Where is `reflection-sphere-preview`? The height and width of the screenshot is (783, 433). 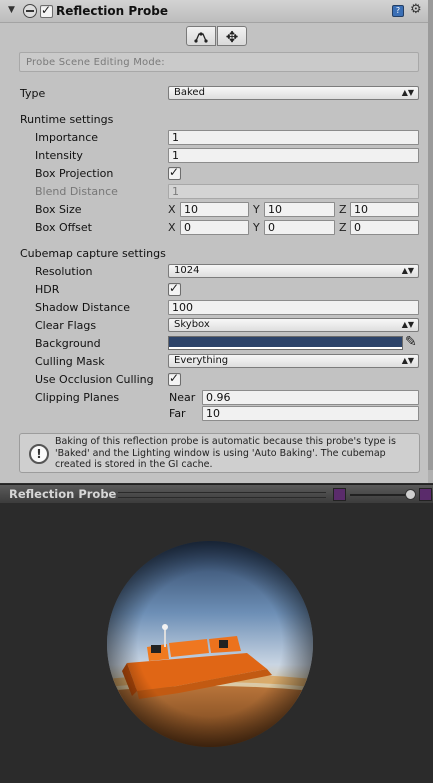 reflection-sphere-preview is located at coordinates (210, 644).